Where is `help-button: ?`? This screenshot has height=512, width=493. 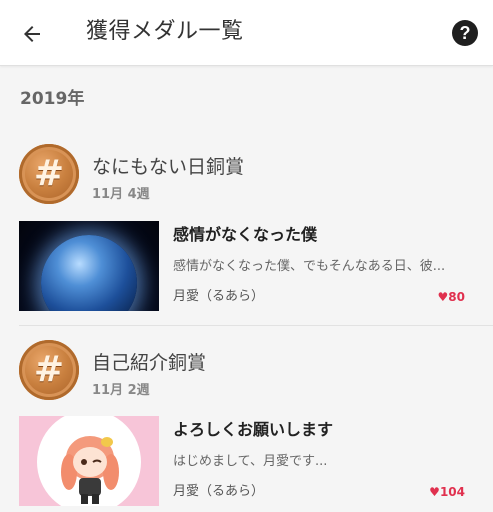
help-button: ? is located at coordinates (465, 33).